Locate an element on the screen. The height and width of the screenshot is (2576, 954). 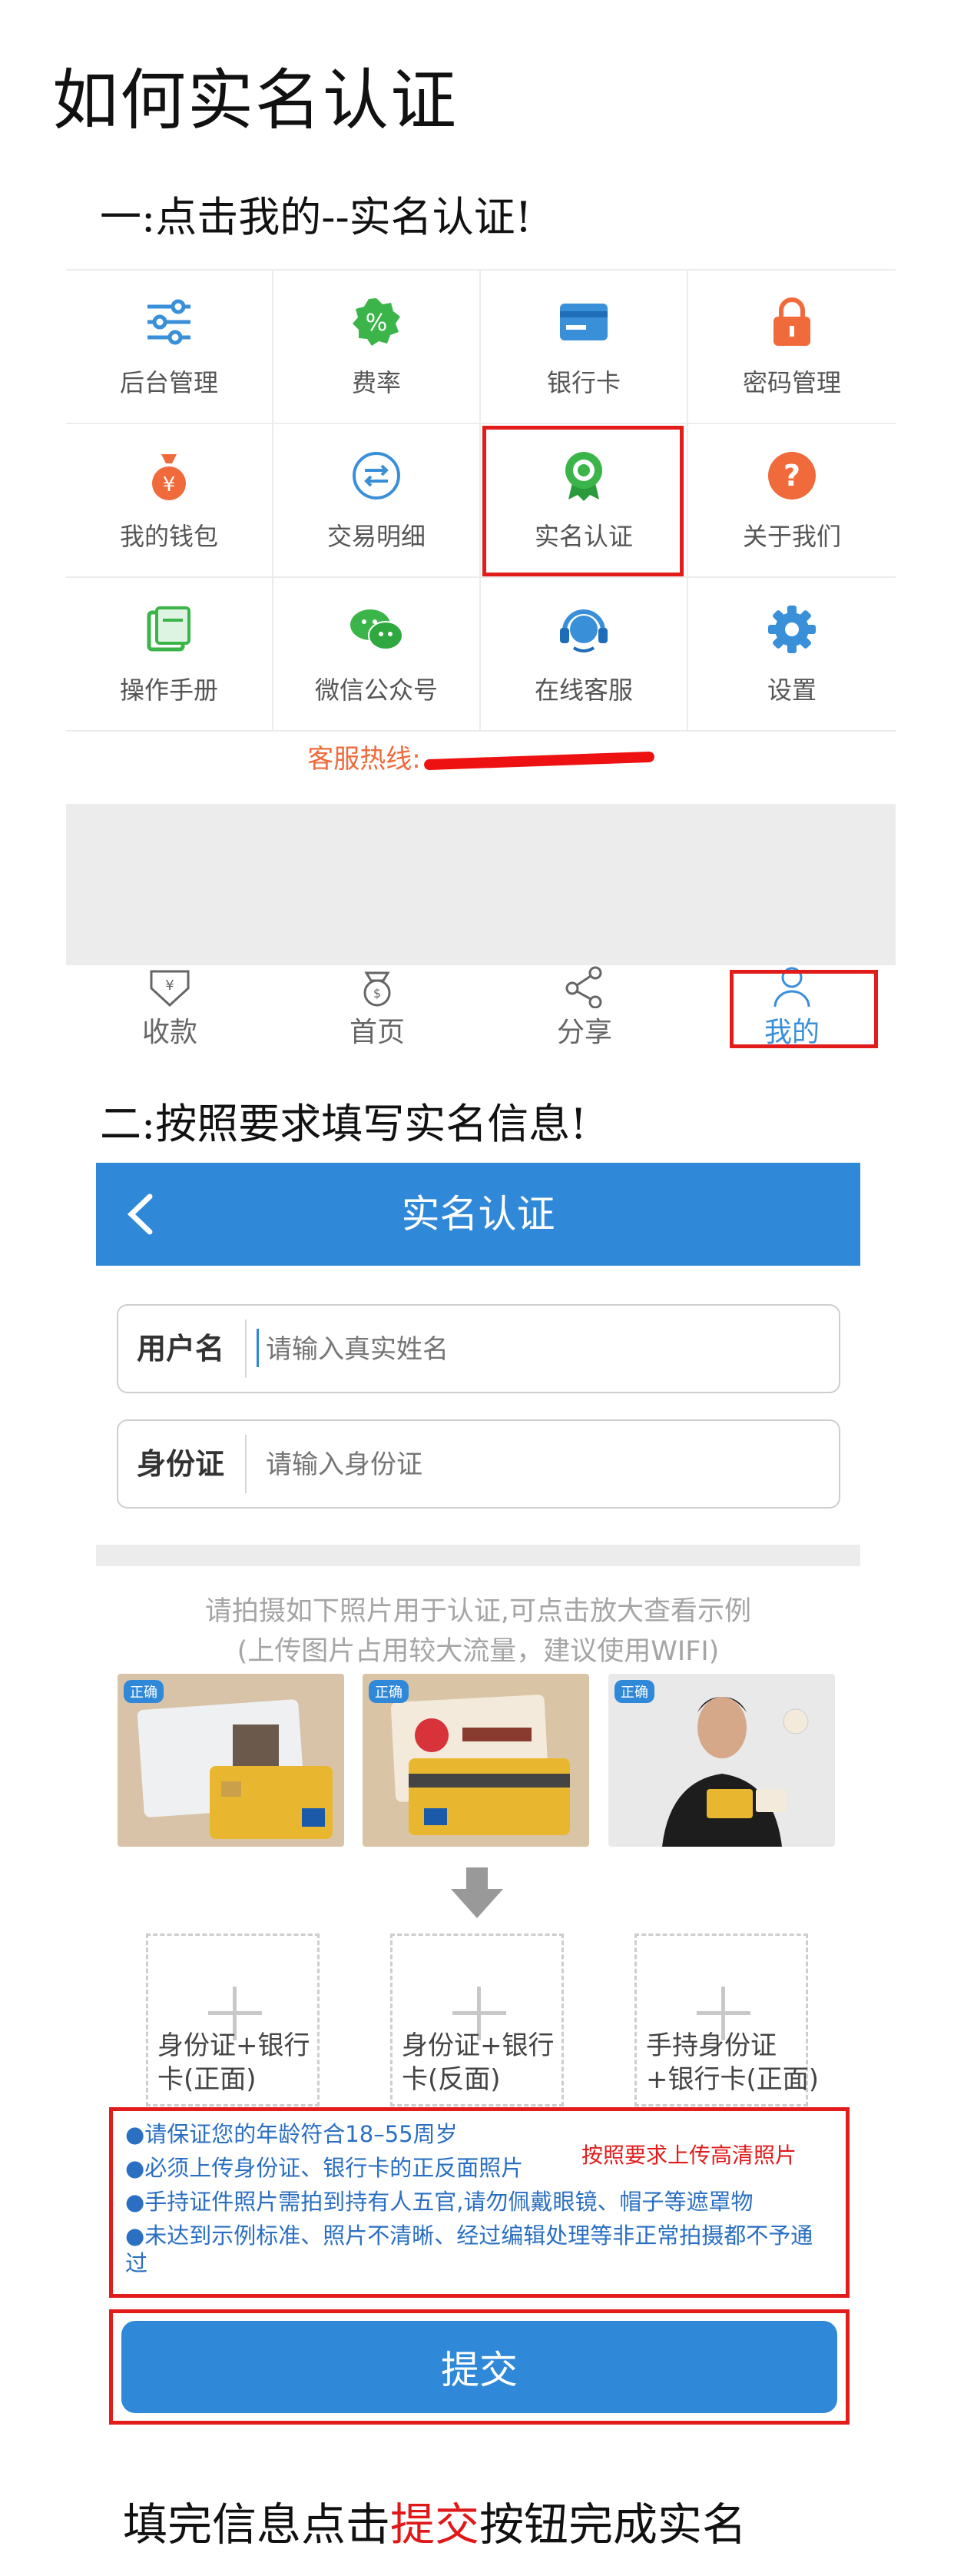
receive-money-icon: ¥ is located at coordinates (170, 989).